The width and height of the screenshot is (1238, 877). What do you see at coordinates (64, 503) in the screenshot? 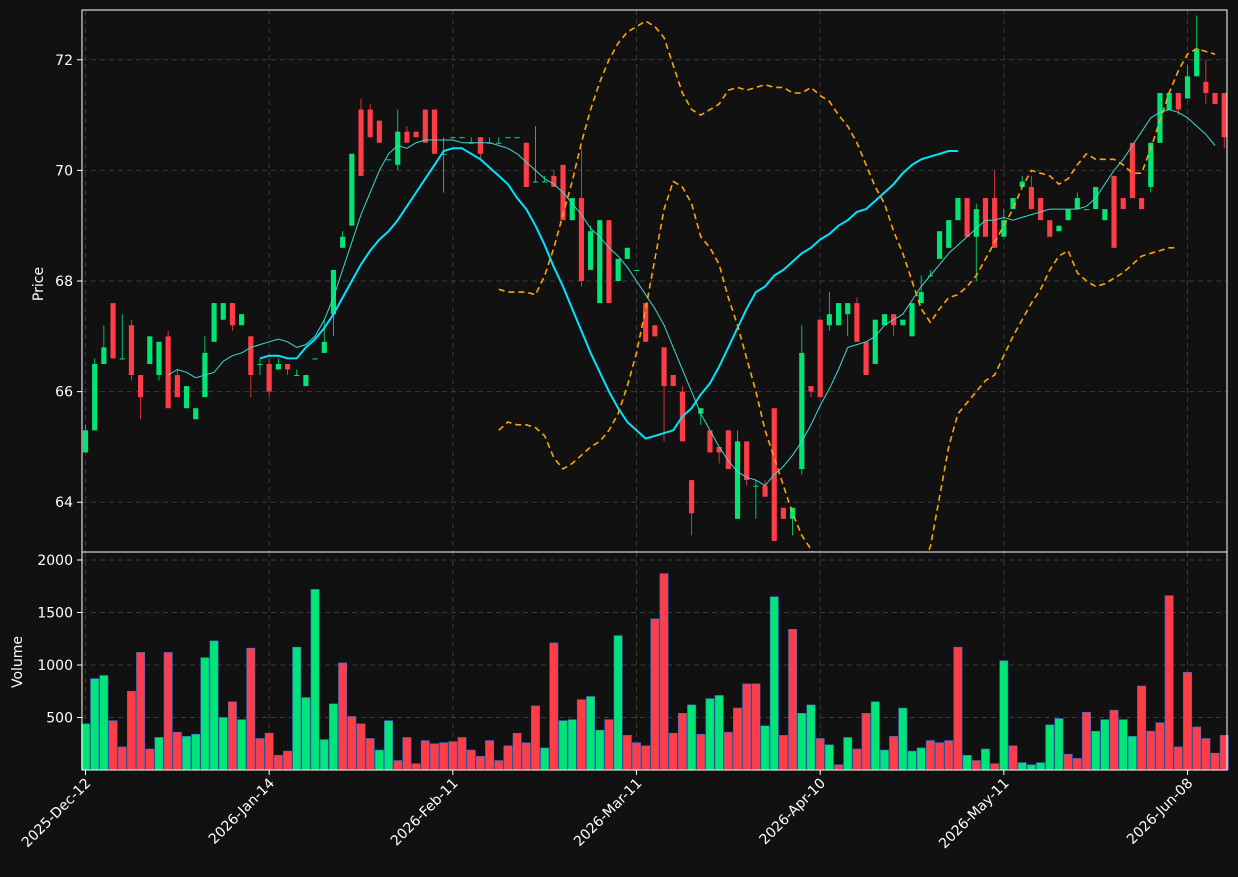
I see `price-tick-label: 64` at bounding box center [64, 503].